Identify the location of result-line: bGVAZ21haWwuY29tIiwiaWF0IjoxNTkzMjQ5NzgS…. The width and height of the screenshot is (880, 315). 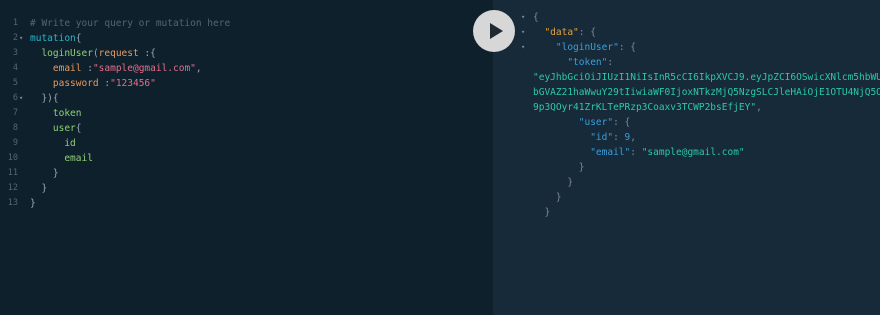
(686, 92).